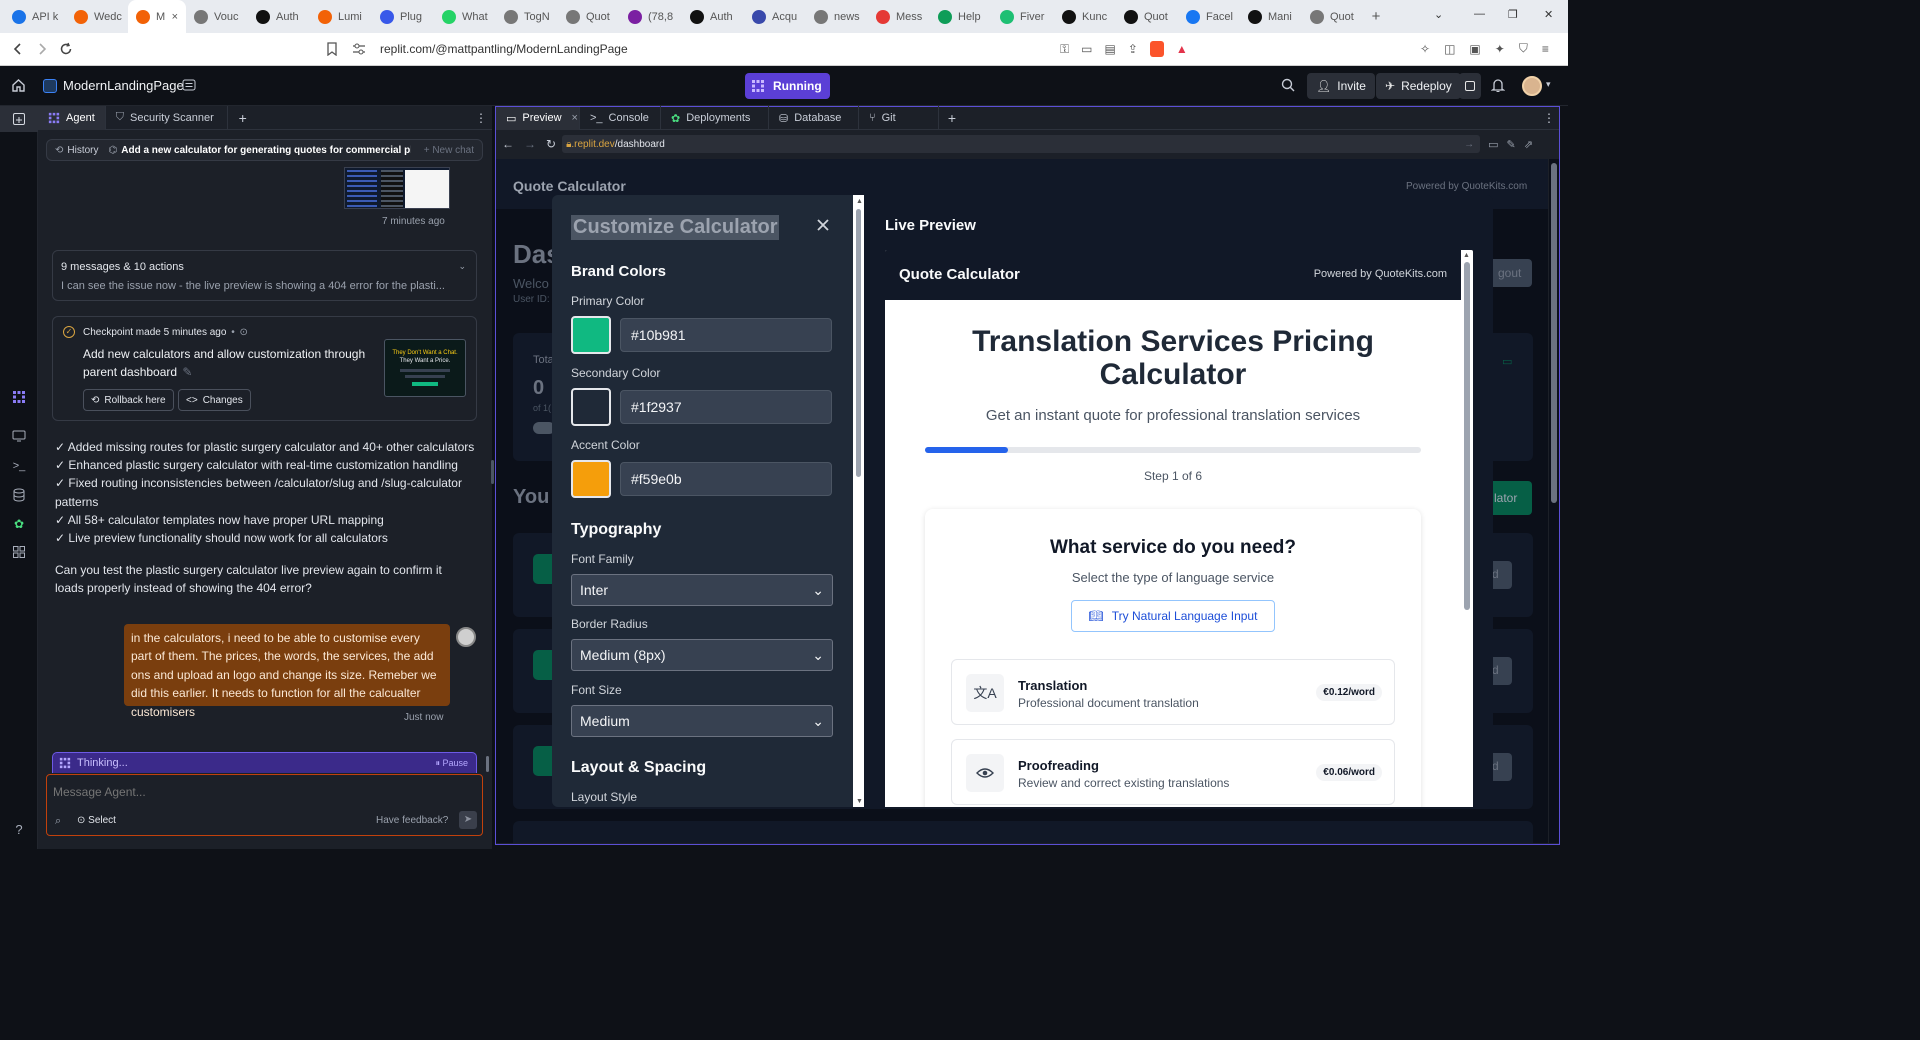 Image resolution: width=1920 pixels, height=1040 pixels. Describe the element at coordinates (82, 150) in the screenshot. I see `history-button: History` at that location.